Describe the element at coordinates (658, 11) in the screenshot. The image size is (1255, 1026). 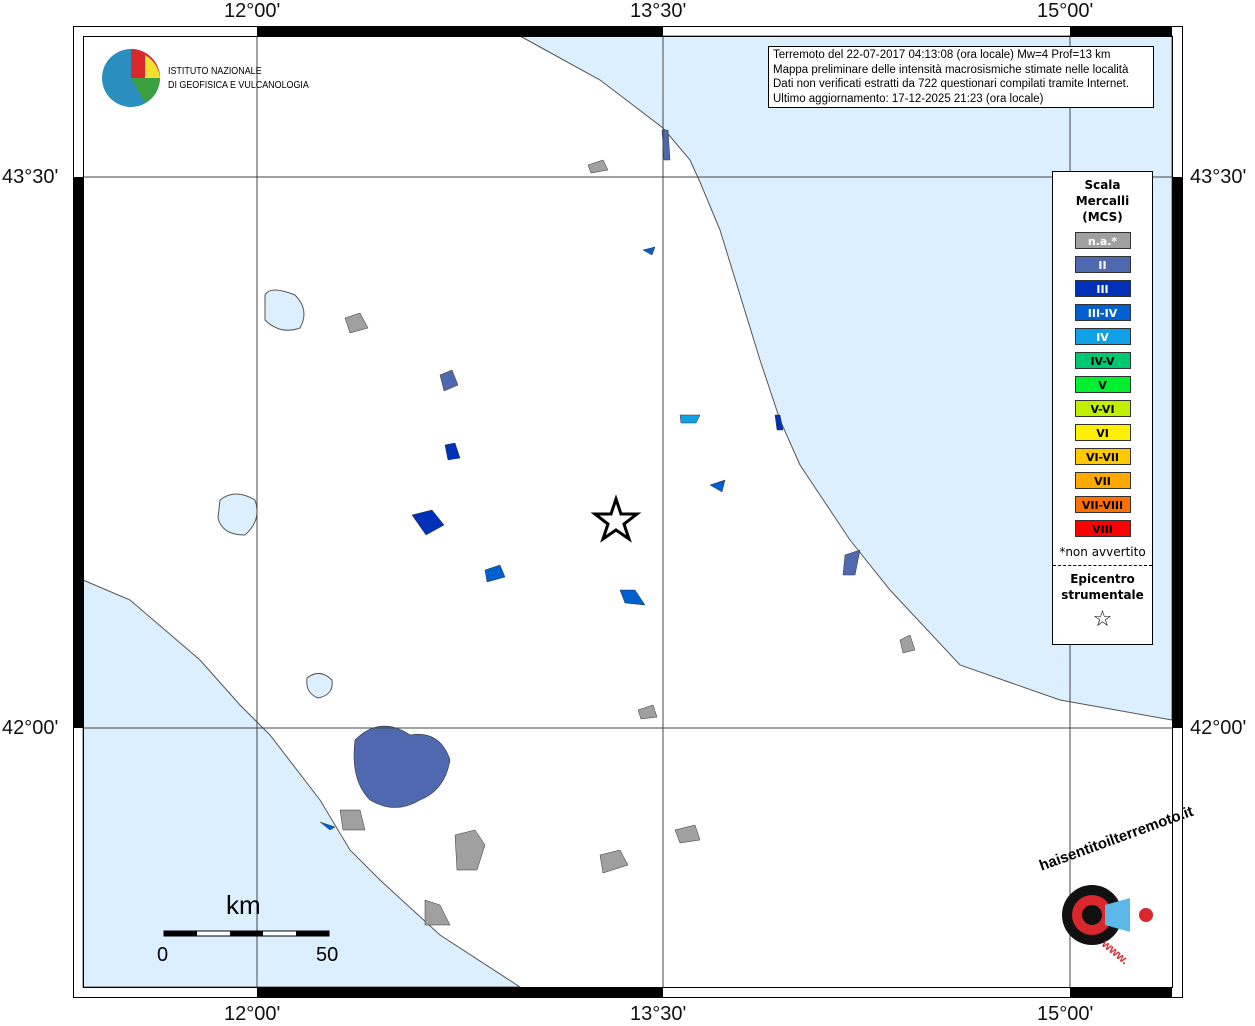
I see `lon-label-top: 13°30'` at that location.